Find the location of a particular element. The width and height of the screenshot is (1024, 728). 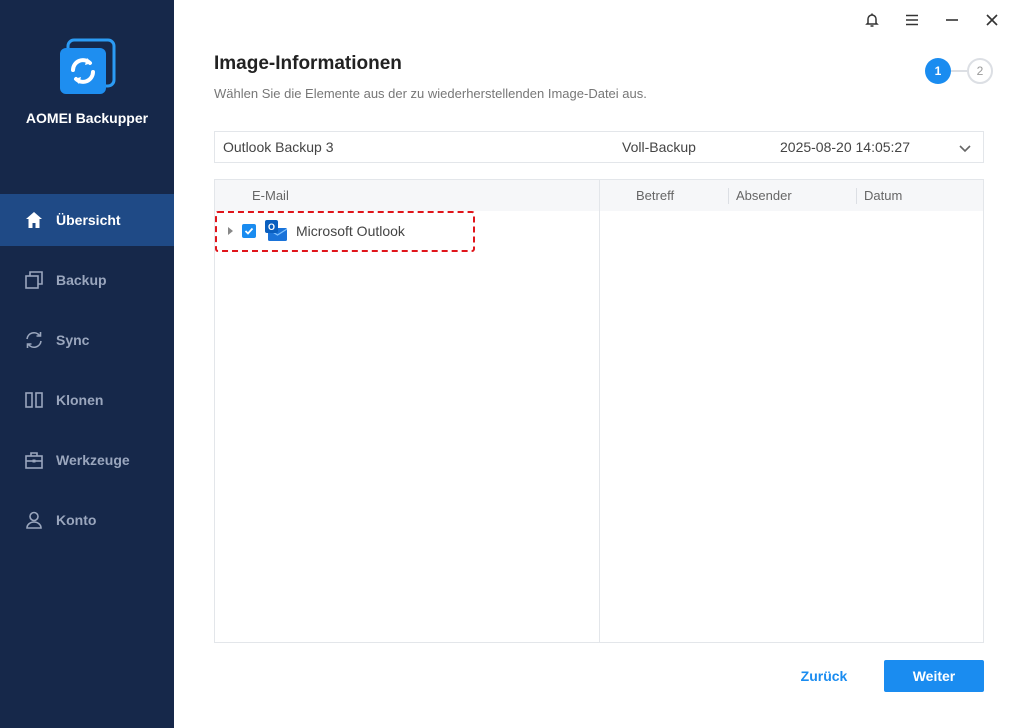

bell-icon is located at coordinates (872, 20).